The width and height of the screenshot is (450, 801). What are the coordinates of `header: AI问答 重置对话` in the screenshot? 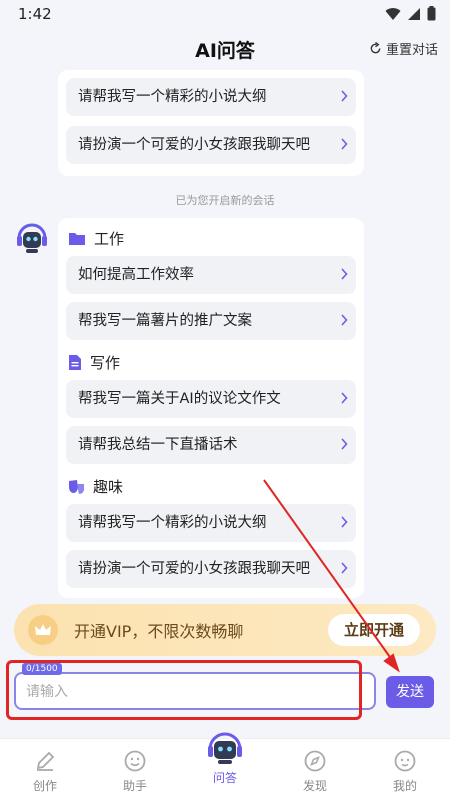 It's located at (225, 50).